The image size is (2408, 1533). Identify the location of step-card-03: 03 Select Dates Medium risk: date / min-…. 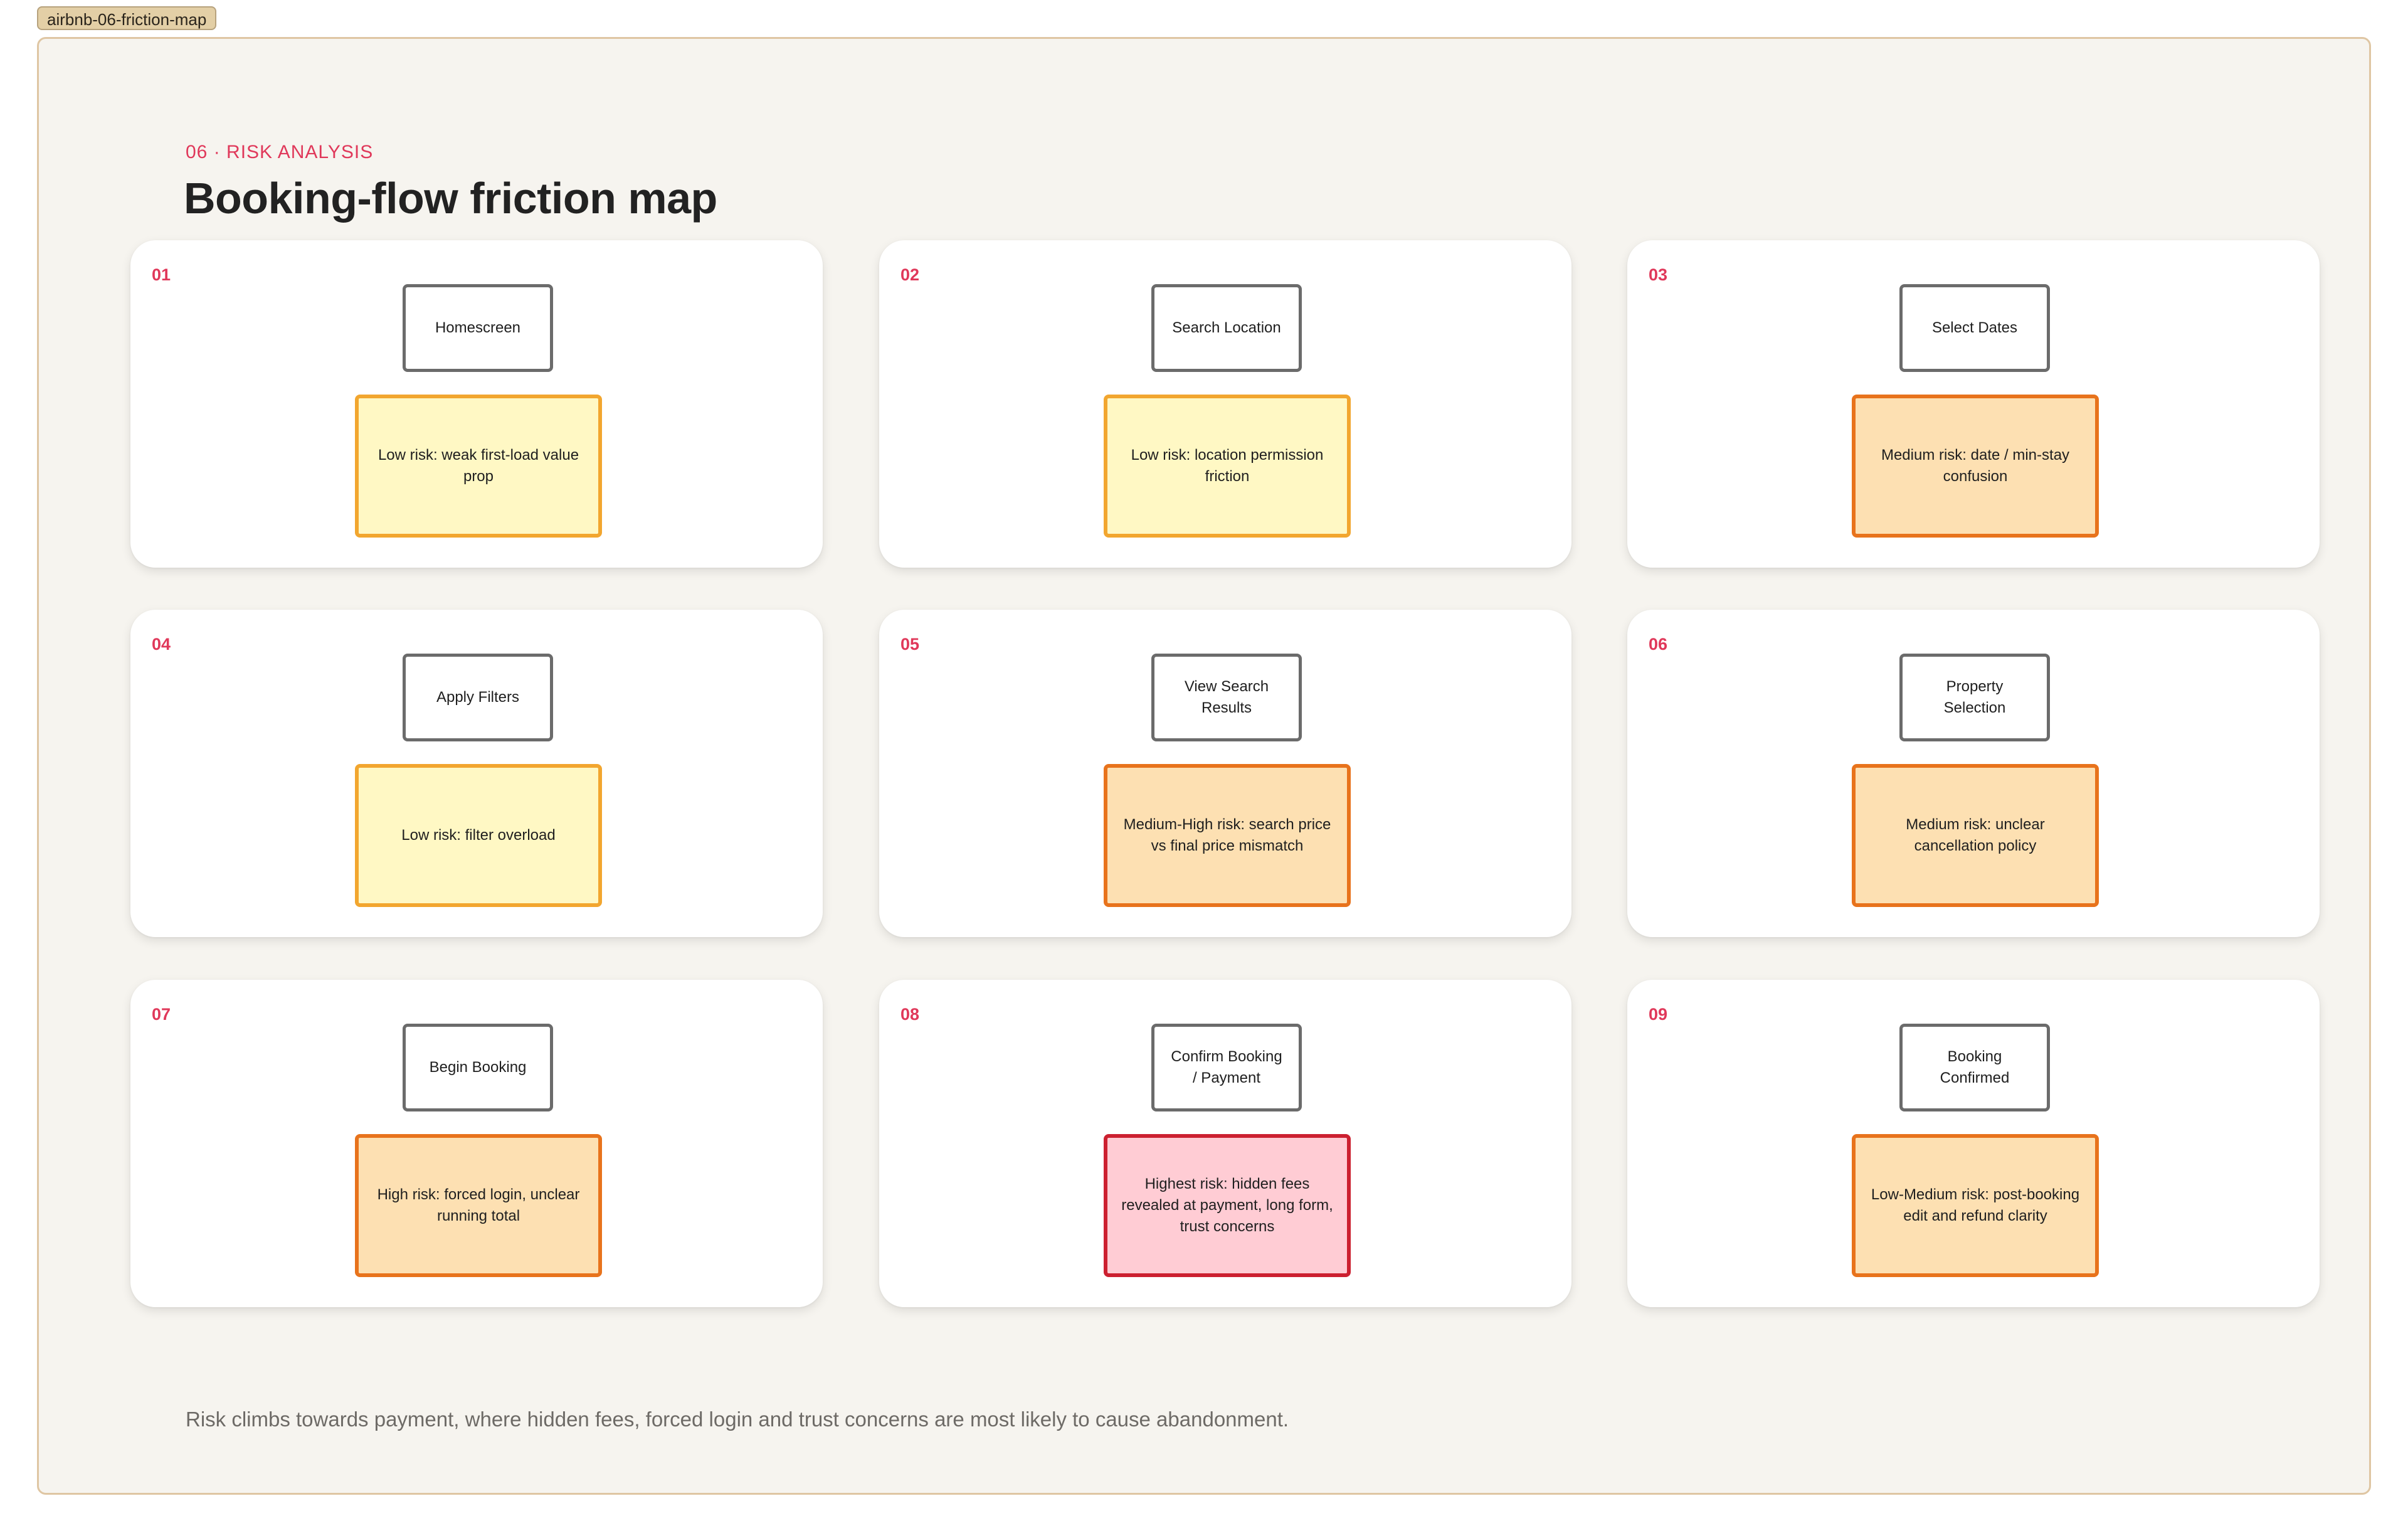
(1973, 404).